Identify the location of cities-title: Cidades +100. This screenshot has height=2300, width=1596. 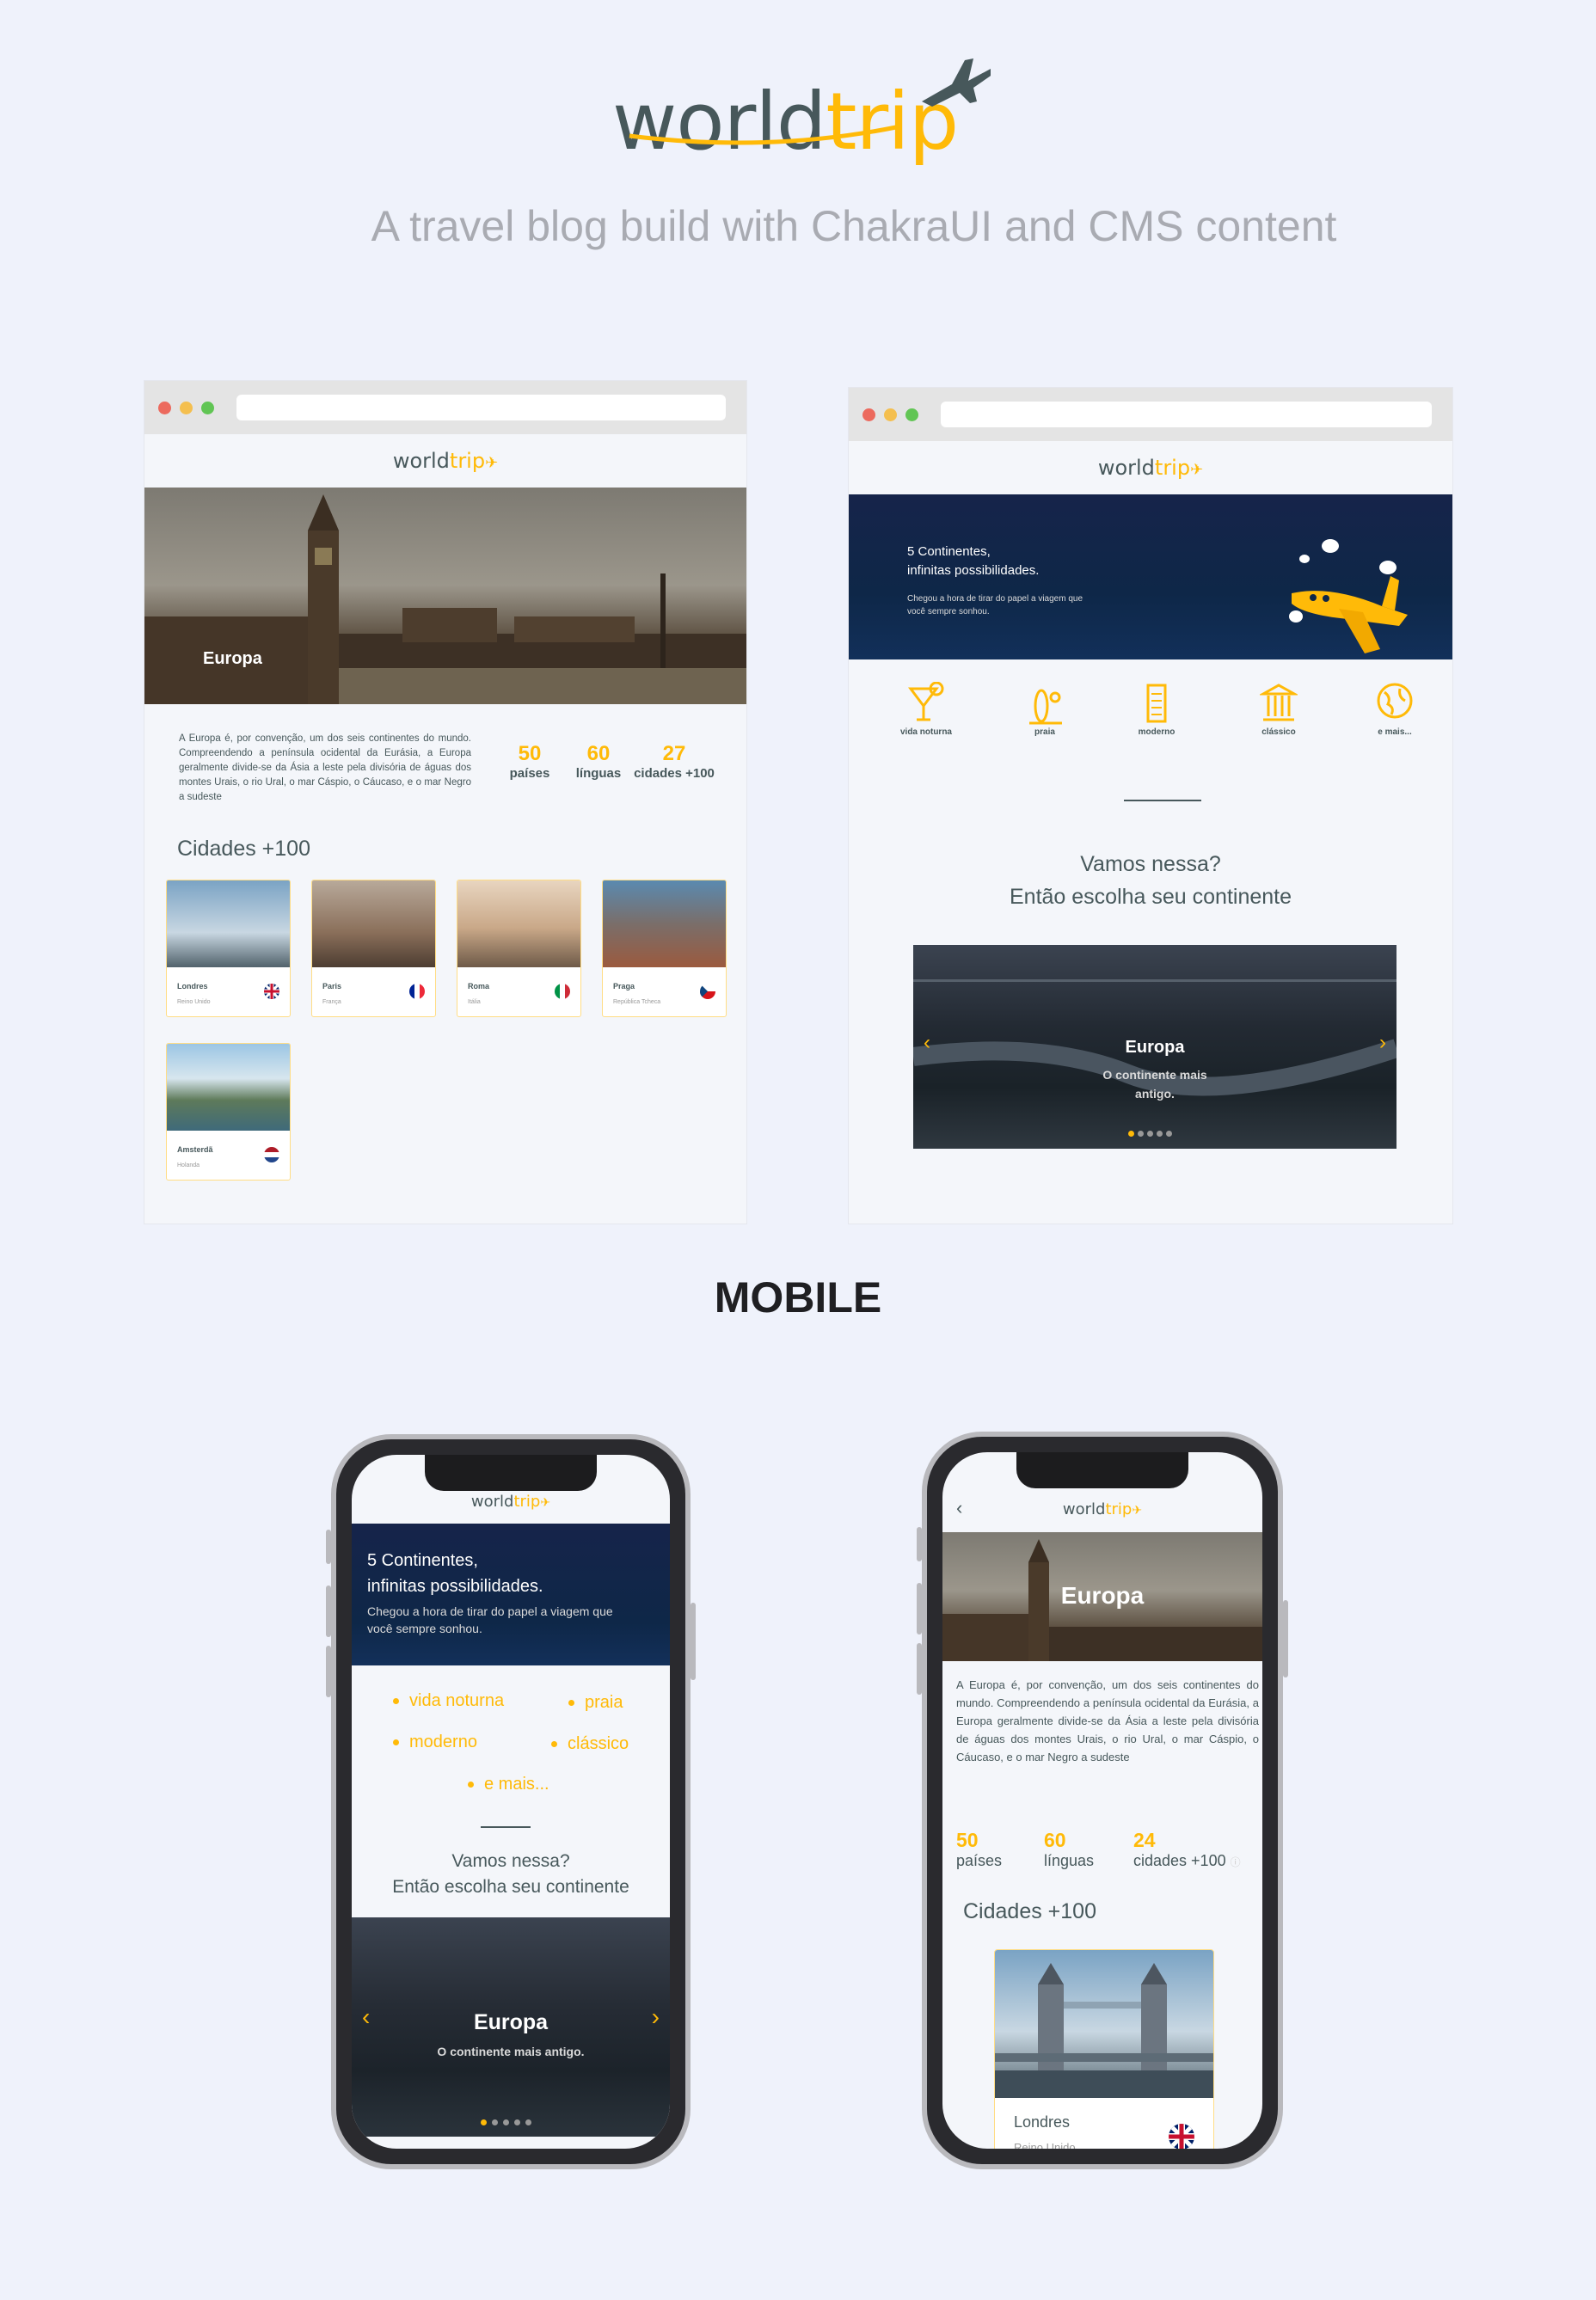
(1029, 1911).